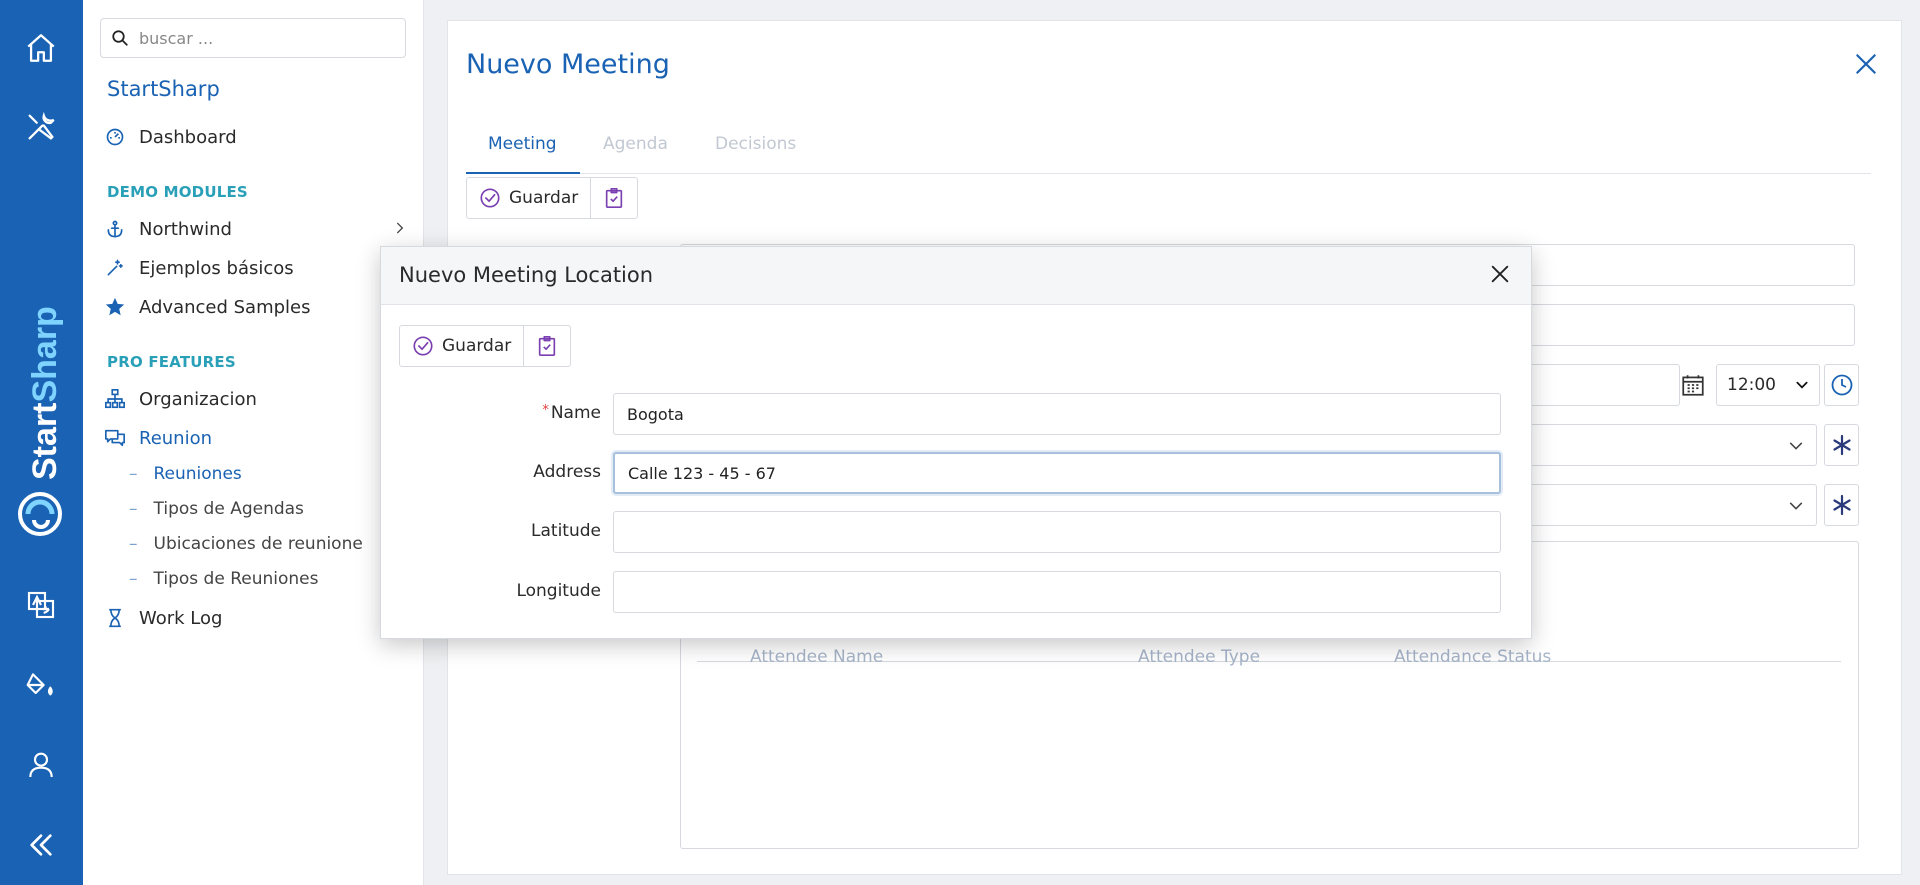 The image size is (1920, 885). Describe the element at coordinates (258, 544) in the screenshot. I see `sidebar-subitem-label: Ubicaciones de reunione` at that location.